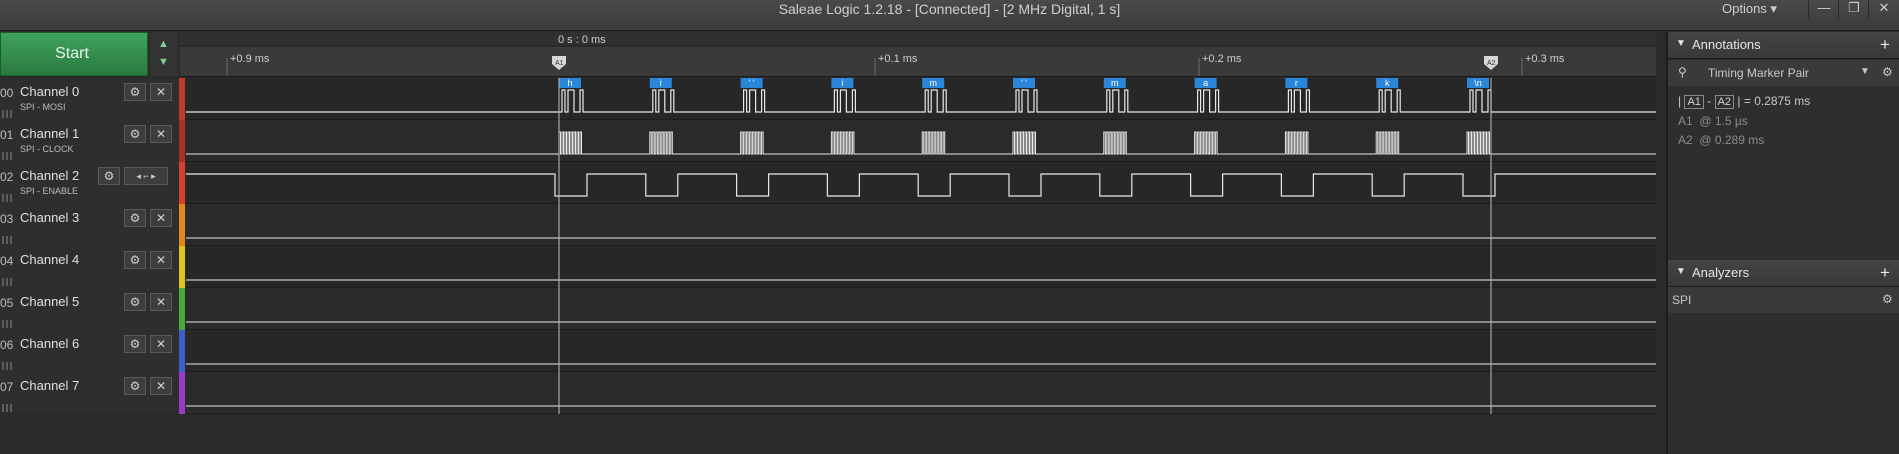  Describe the element at coordinates (1885, 45) in the screenshot. I see `add-annotation-icon: +` at that location.